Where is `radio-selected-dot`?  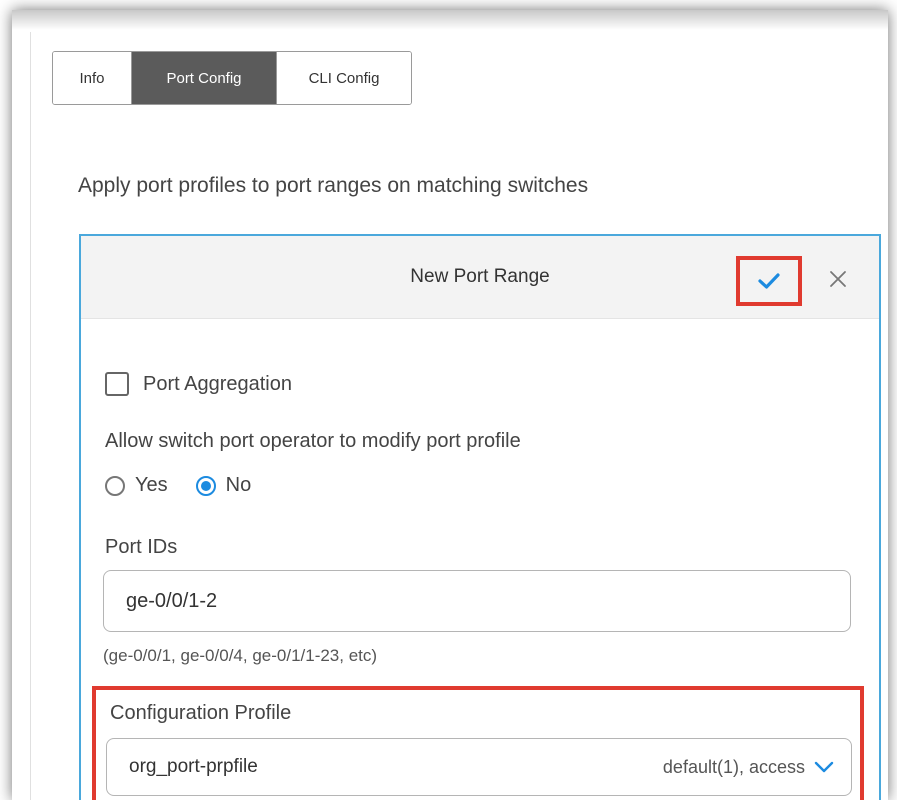 radio-selected-dot is located at coordinates (205, 485).